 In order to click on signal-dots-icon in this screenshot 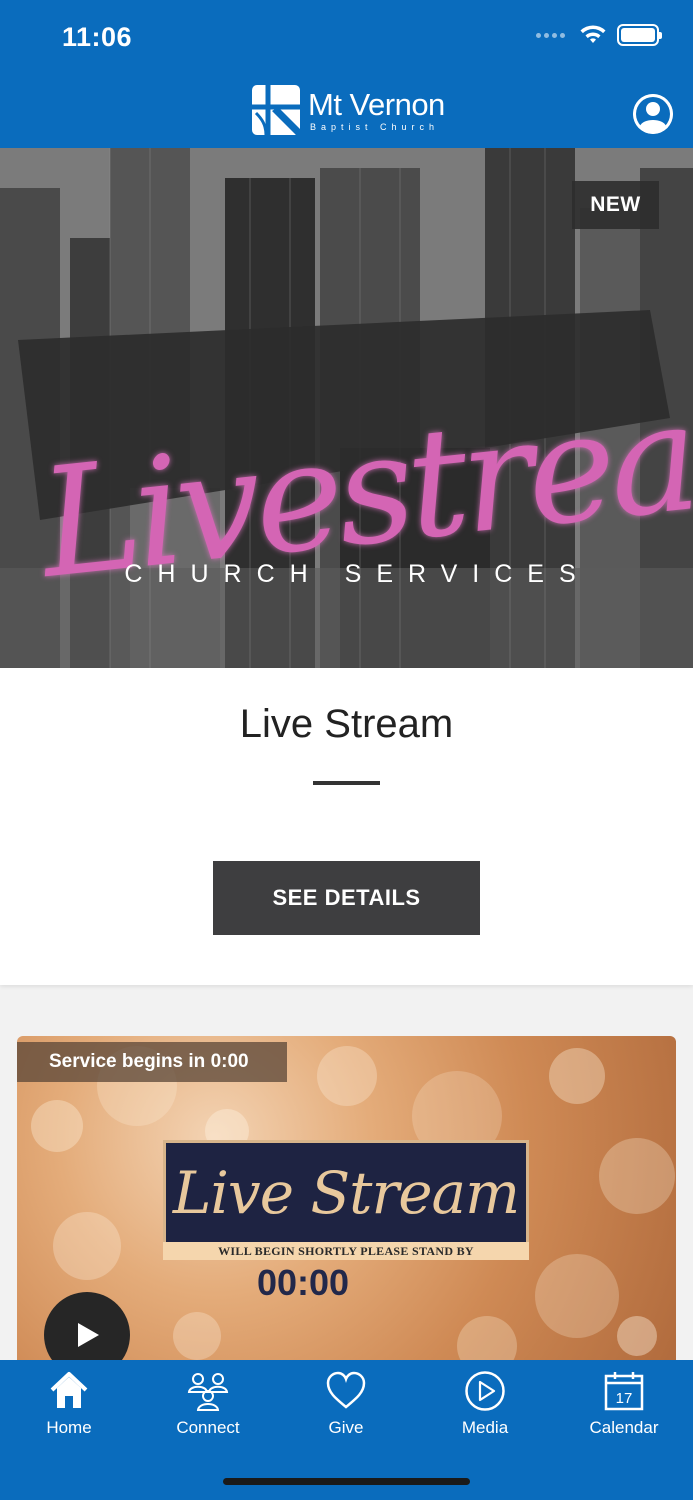, I will do `click(550, 35)`.